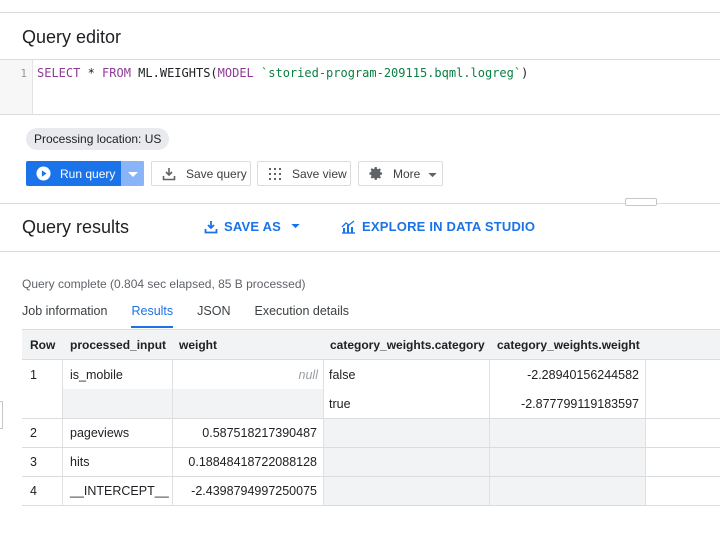 The image size is (720, 555). I want to click on sql-model-name: `storied-program-209115.bqml.logreg`, so click(391, 73).